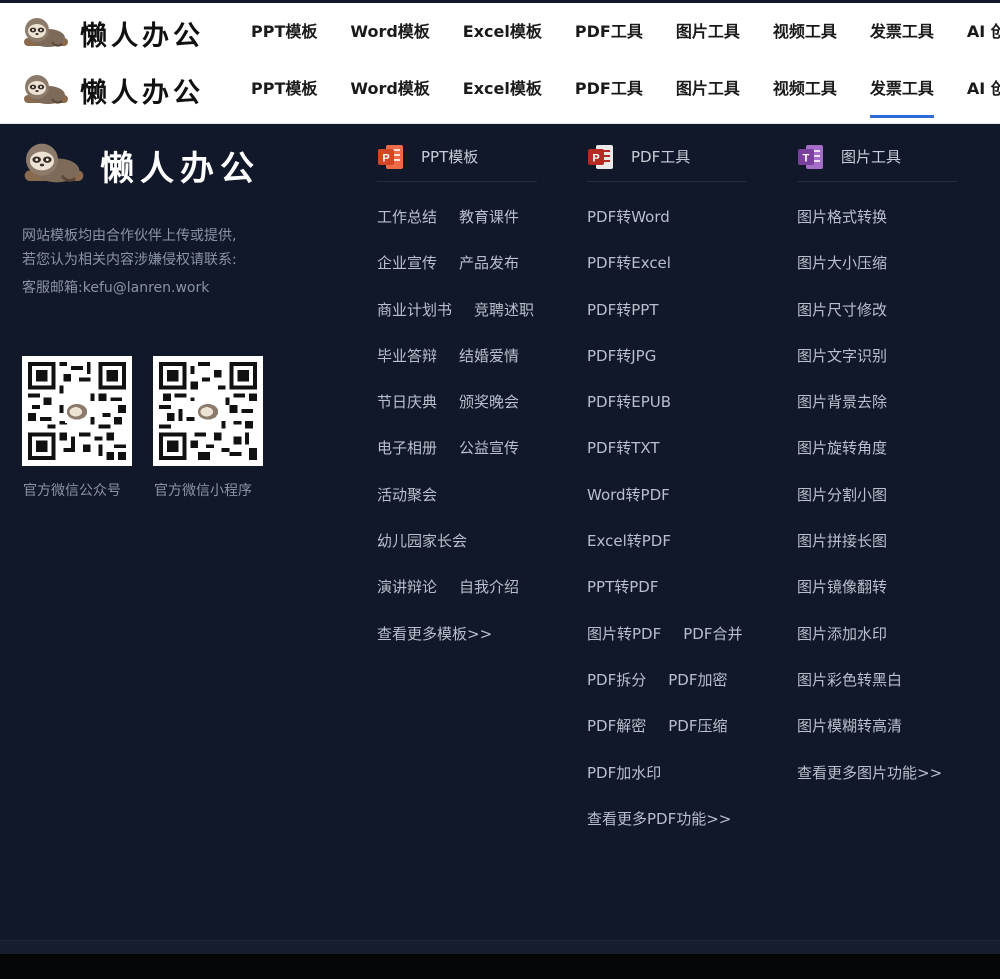 The width and height of the screenshot is (1000, 979). I want to click on footer-link: 图片旋转角度, so click(842, 447).